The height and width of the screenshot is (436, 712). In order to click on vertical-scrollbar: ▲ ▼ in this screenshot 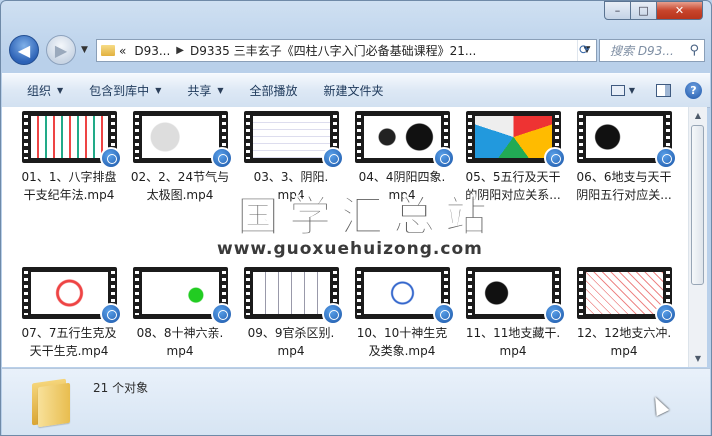, I will do `click(697, 237)`.